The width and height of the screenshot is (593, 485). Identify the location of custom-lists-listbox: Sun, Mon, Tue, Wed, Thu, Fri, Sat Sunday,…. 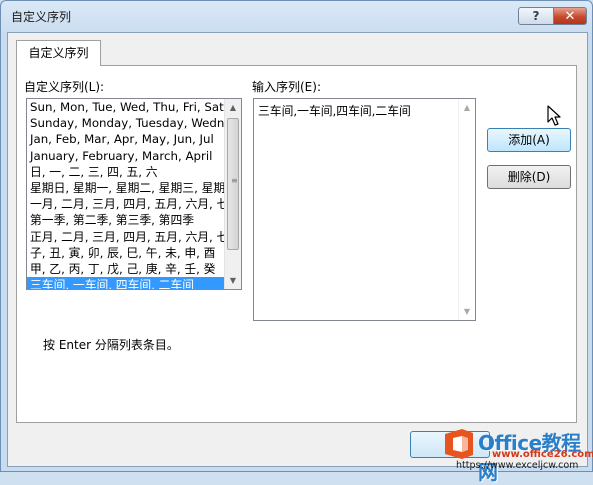
(134, 194).